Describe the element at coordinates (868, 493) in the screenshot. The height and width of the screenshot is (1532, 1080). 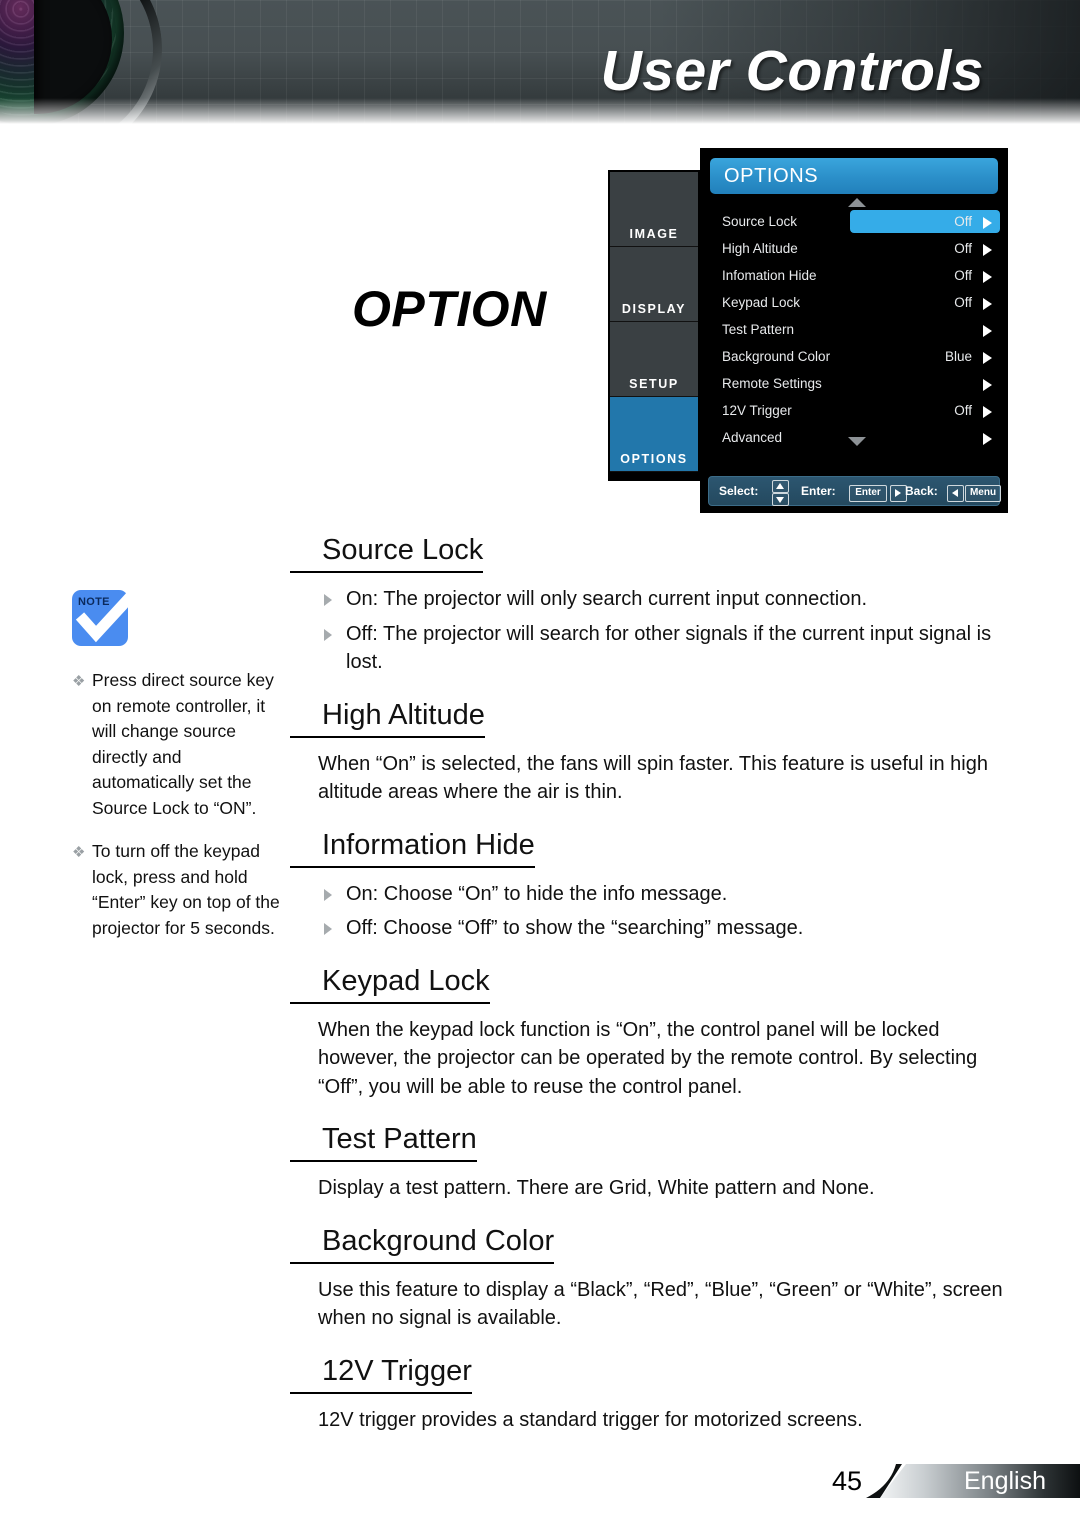
I see `enter-key-icon: Enter` at that location.